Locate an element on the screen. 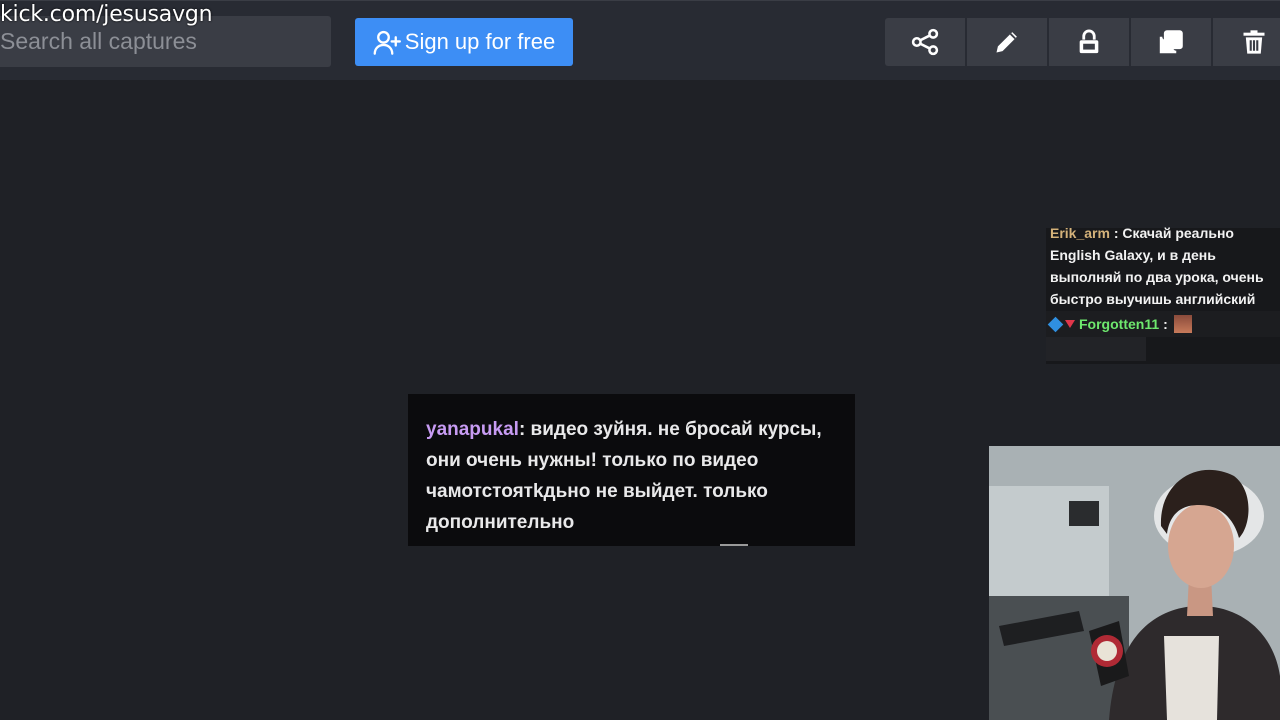  chat-username: Erik_arm is located at coordinates (1080, 233).